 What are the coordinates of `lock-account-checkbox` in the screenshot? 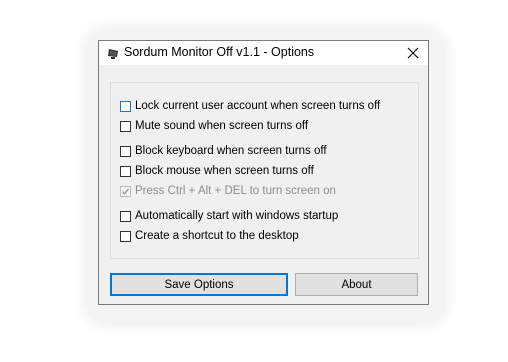 It's located at (125, 106).